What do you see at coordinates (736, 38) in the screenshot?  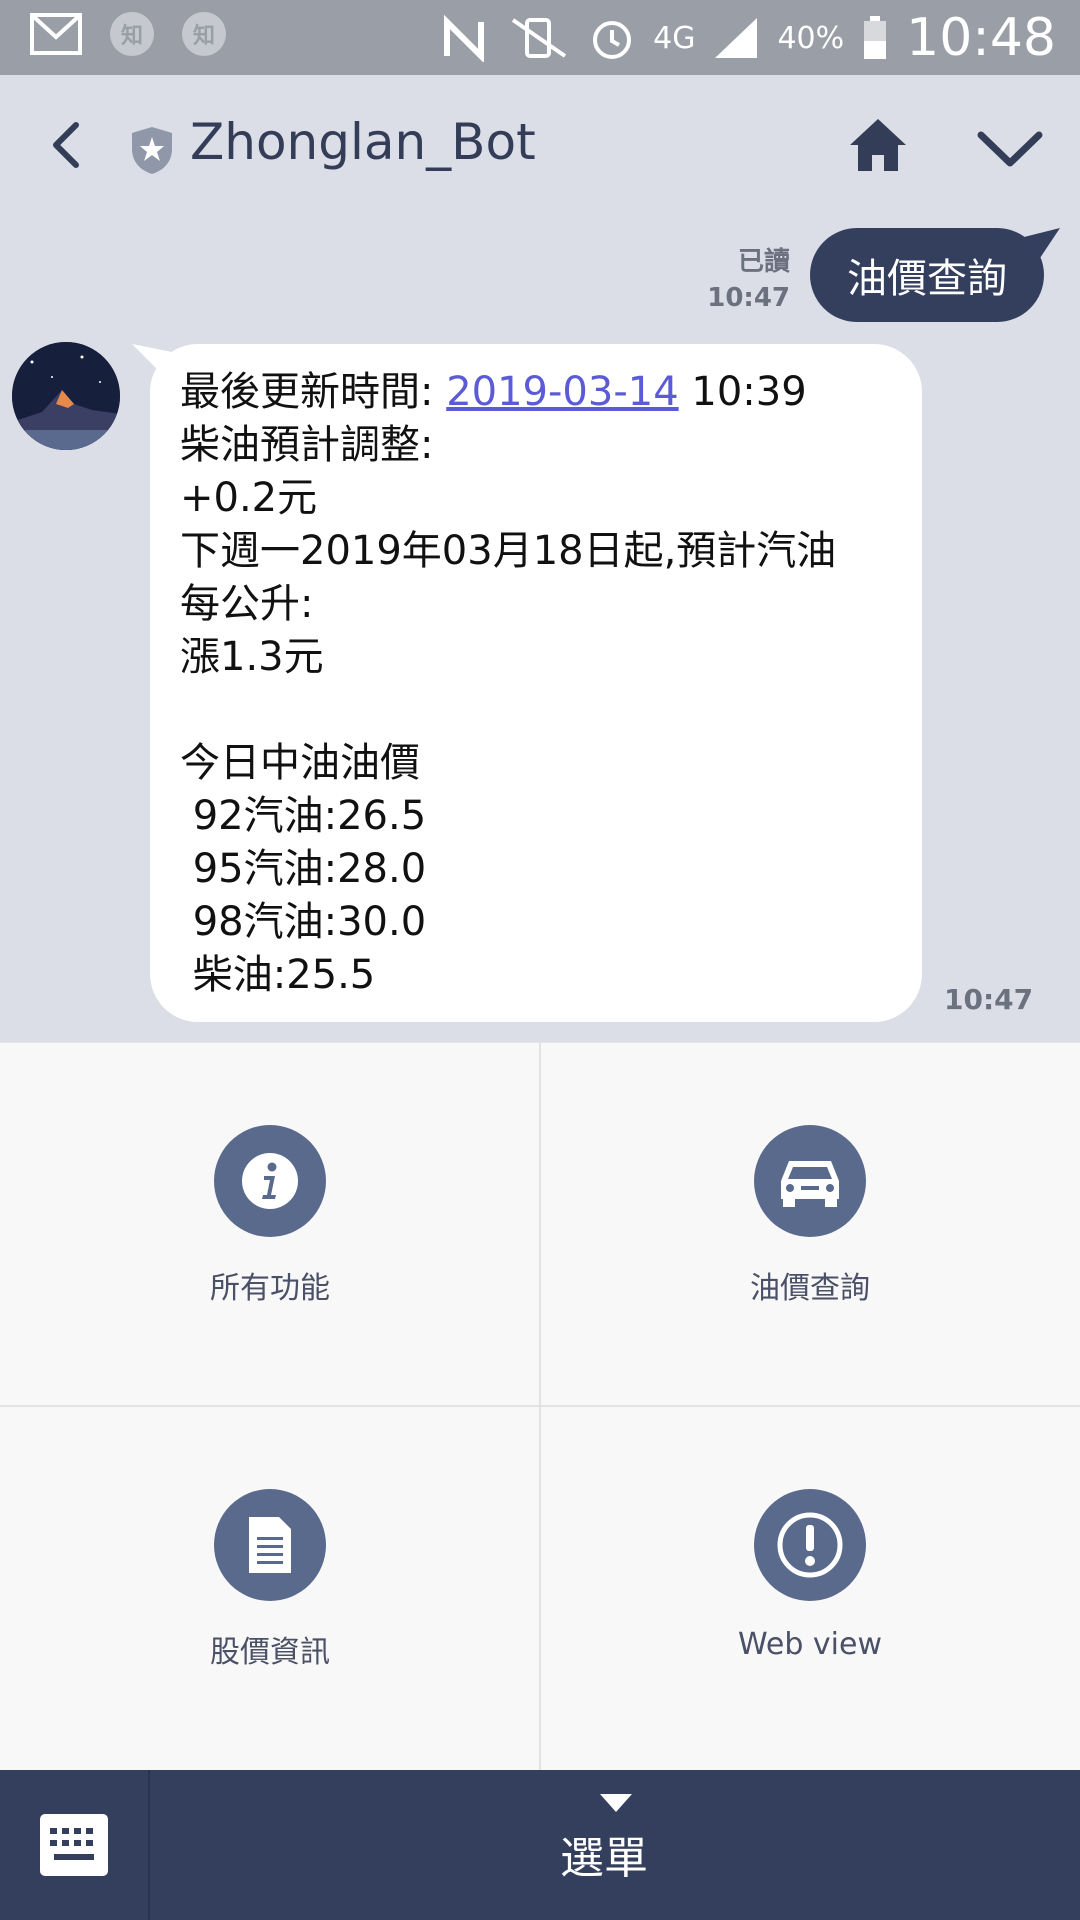 I see `signal-icon` at bounding box center [736, 38].